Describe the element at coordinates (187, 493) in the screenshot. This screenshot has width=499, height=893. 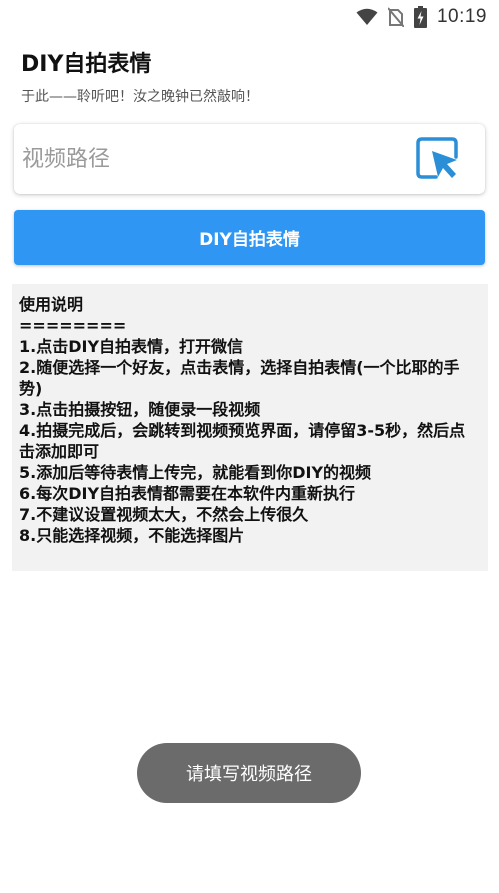
I see `instruction-line: 6.每次DIY自拍表情都需要在本软件内重新执行` at that location.